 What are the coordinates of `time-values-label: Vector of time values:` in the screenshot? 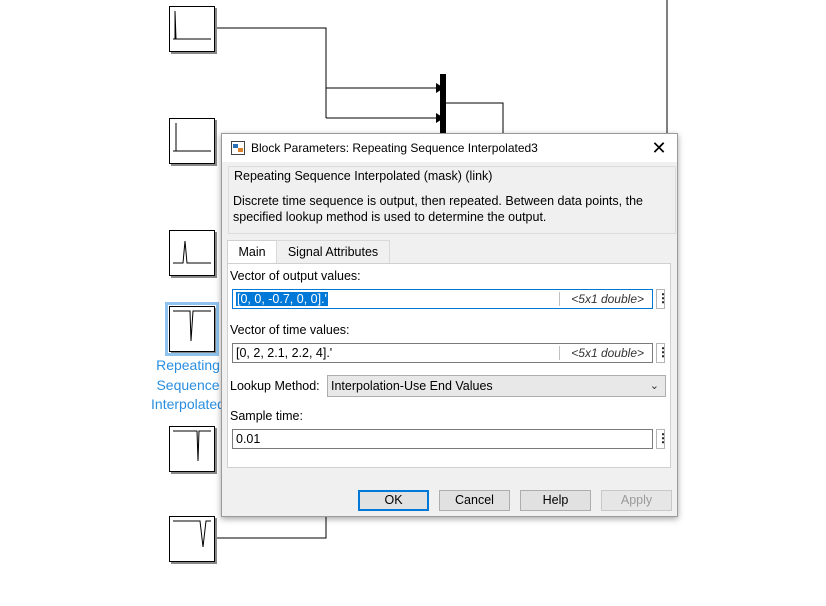 It's located at (290, 330).